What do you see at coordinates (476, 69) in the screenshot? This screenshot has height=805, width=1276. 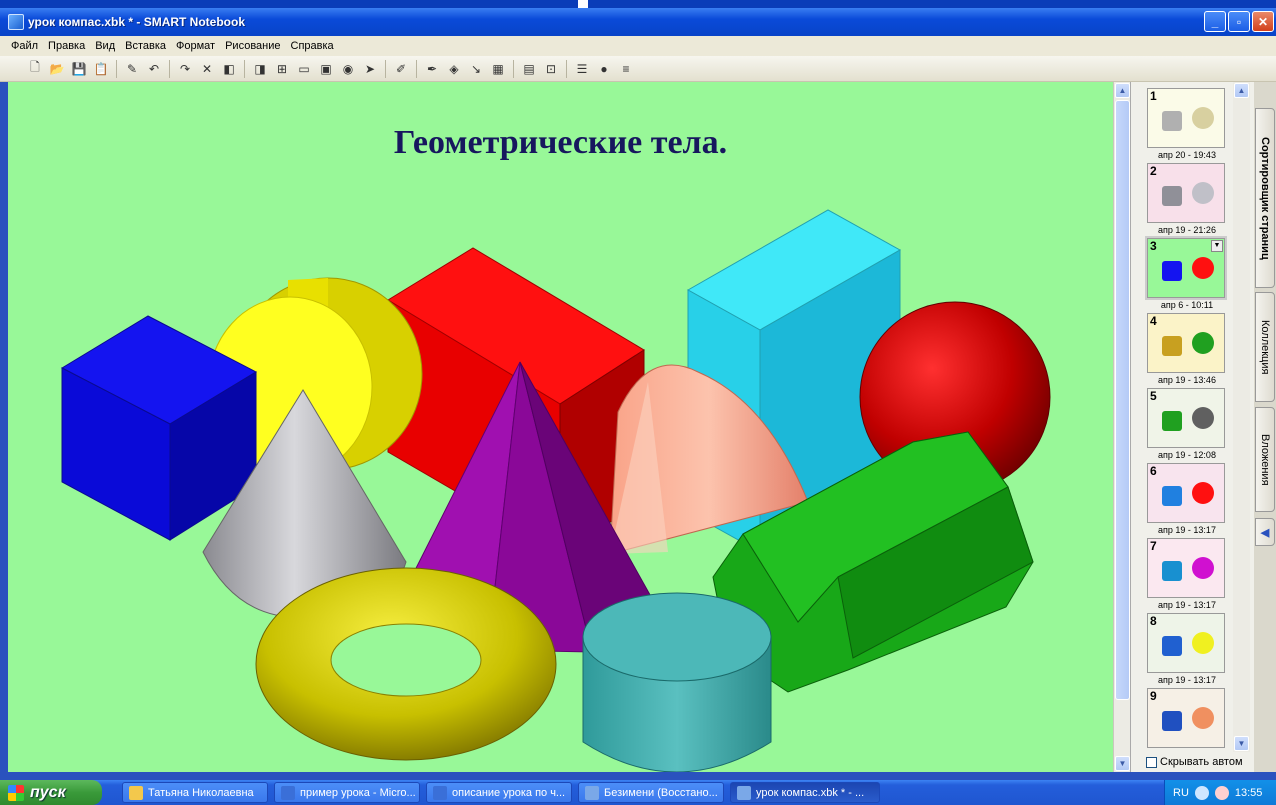 I see `line-icon: ↘` at bounding box center [476, 69].